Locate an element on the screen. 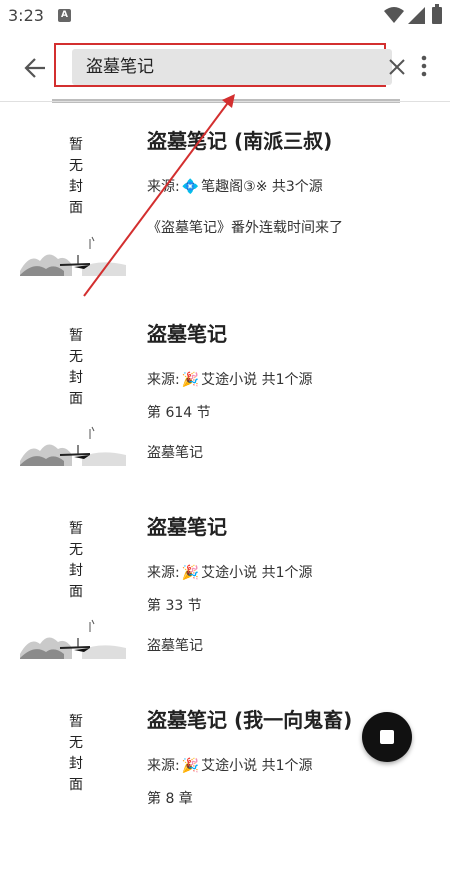 This screenshot has width=450, height=882. more-options-button is located at coordinates (424, 66).